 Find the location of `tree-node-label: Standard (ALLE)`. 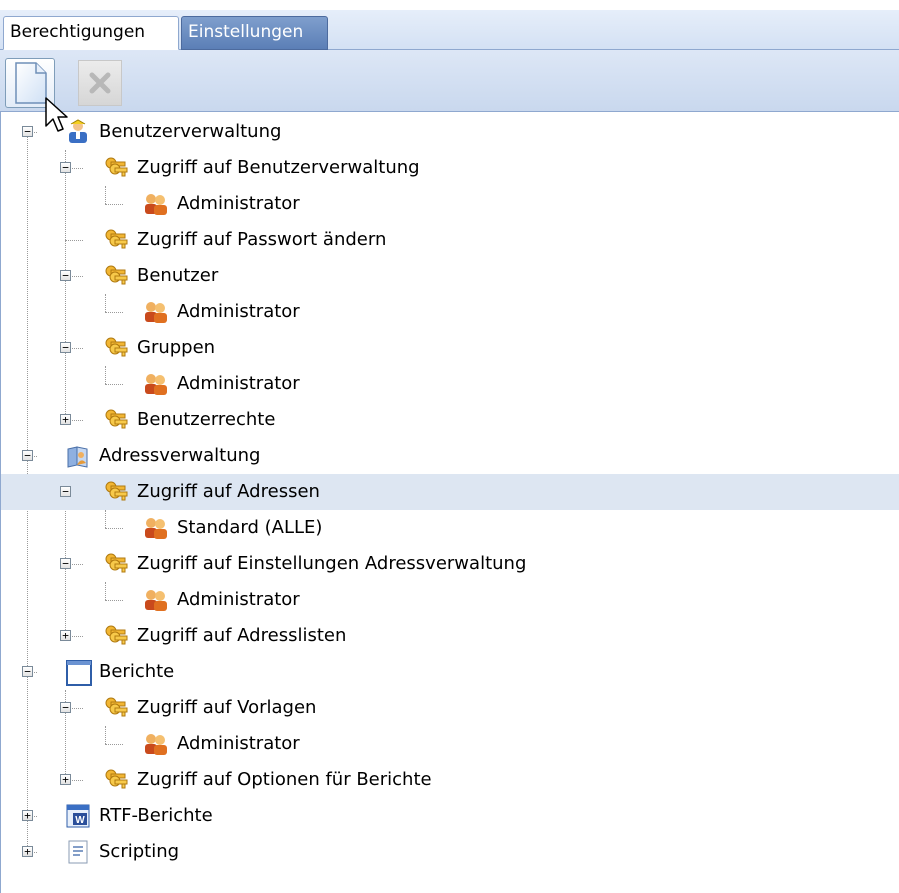

tree-node-label: Standard (ALLE) is located at coordinates (250, 527).